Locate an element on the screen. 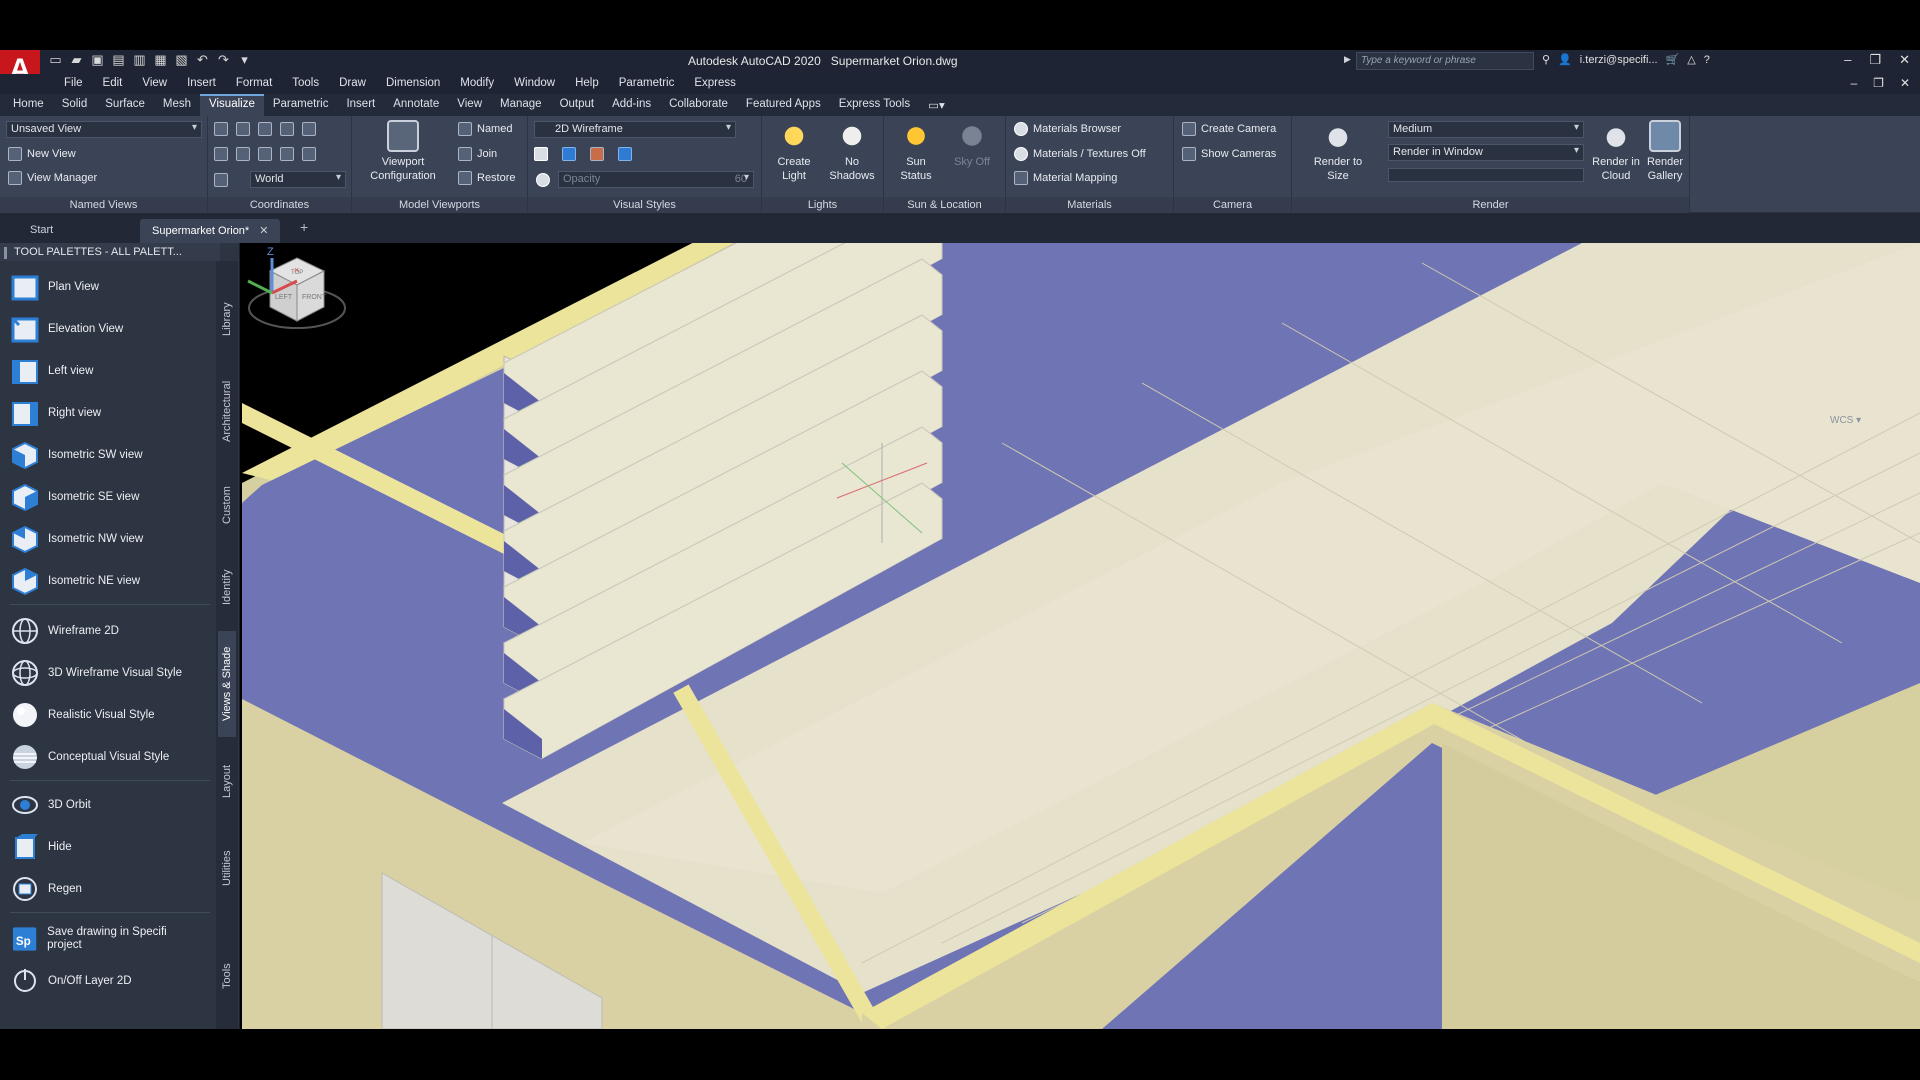 Image resolution: width=1920 pixels, height=1080 pixels. opacity-icon is located at coordinates (543, 180).